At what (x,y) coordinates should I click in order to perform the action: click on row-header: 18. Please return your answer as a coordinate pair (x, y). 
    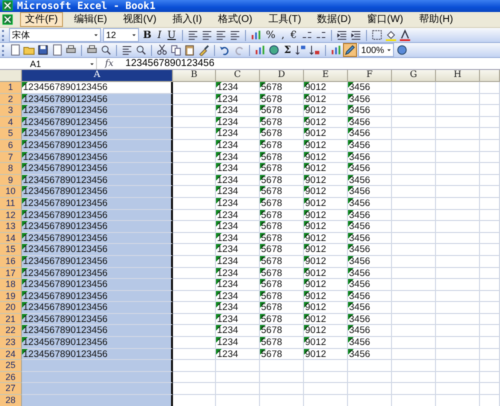
    Looking at the image, I should click on (11, 285).